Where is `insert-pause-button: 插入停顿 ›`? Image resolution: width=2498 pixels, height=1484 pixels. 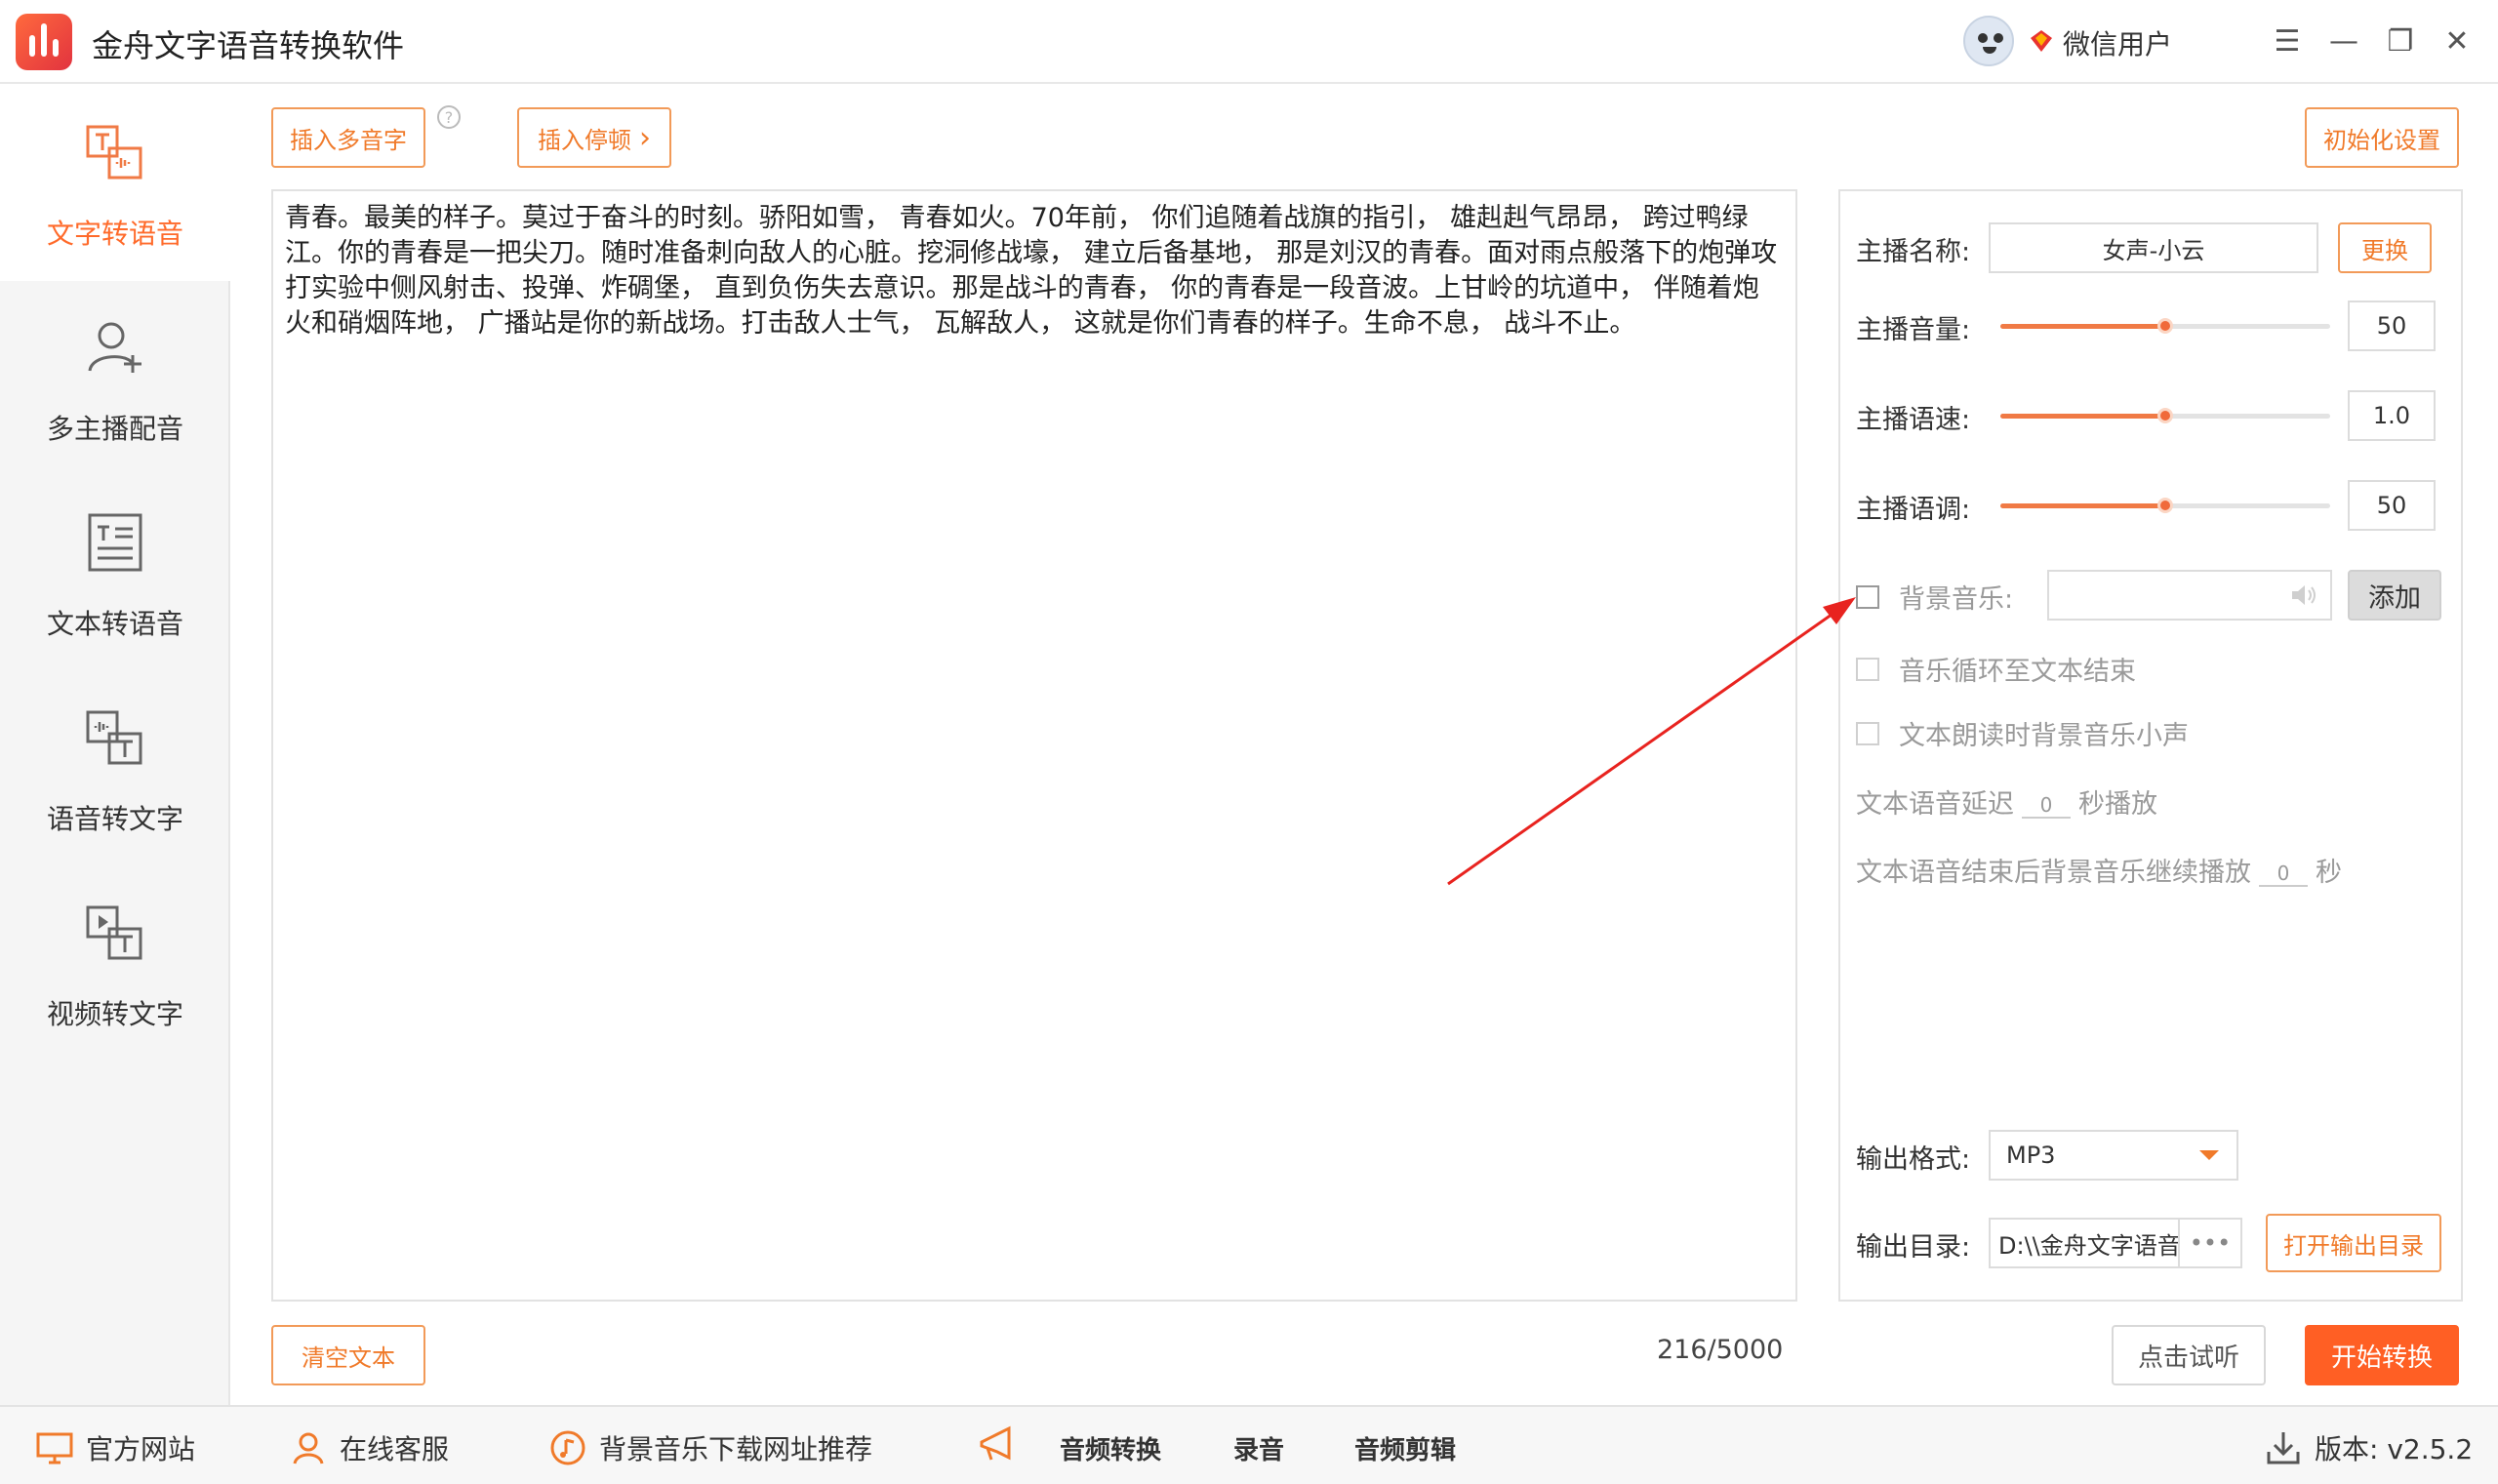 insert-pause-button: 插入停顿 › is located at coordinates (594, 137).